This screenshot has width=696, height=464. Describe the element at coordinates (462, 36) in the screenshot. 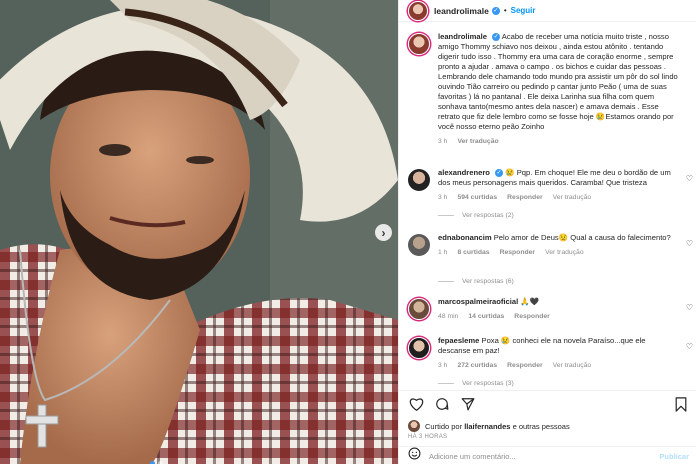

I see `caption-username: leandrolimale` at that location.